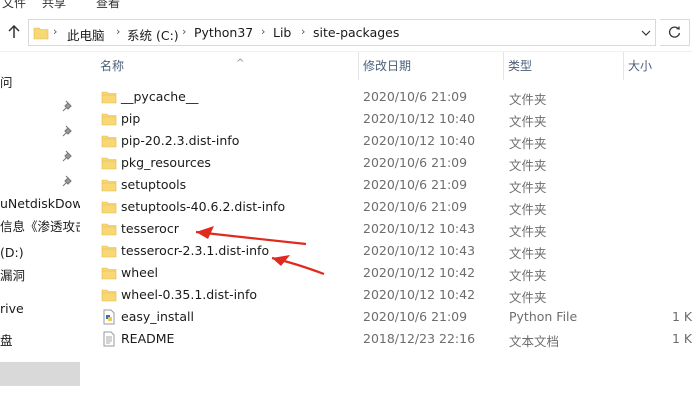 The height and width of the screenshot is (411, 692). I want to click on file-name: wheel, so click(139, 272).